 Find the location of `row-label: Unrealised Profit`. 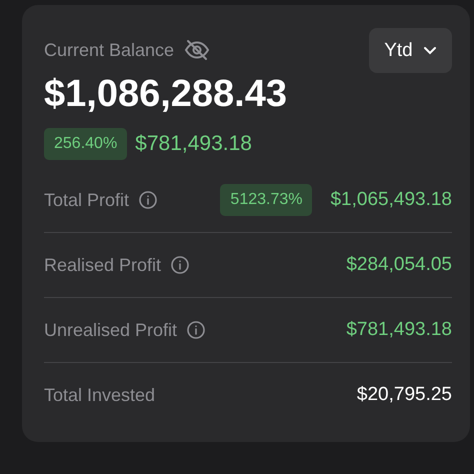

row-label: Unrealised Profit is located at coordinates (111, 330).